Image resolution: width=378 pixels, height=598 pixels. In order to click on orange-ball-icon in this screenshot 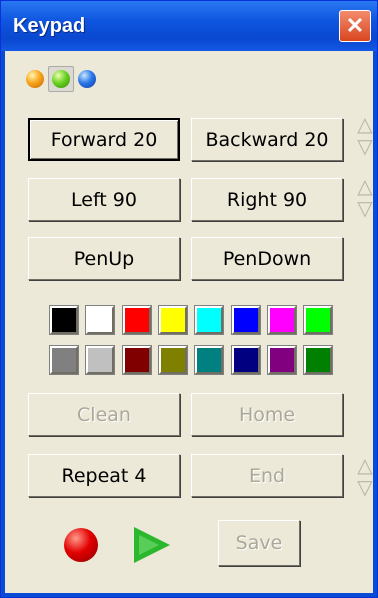, I will do `click(35, 79)`.